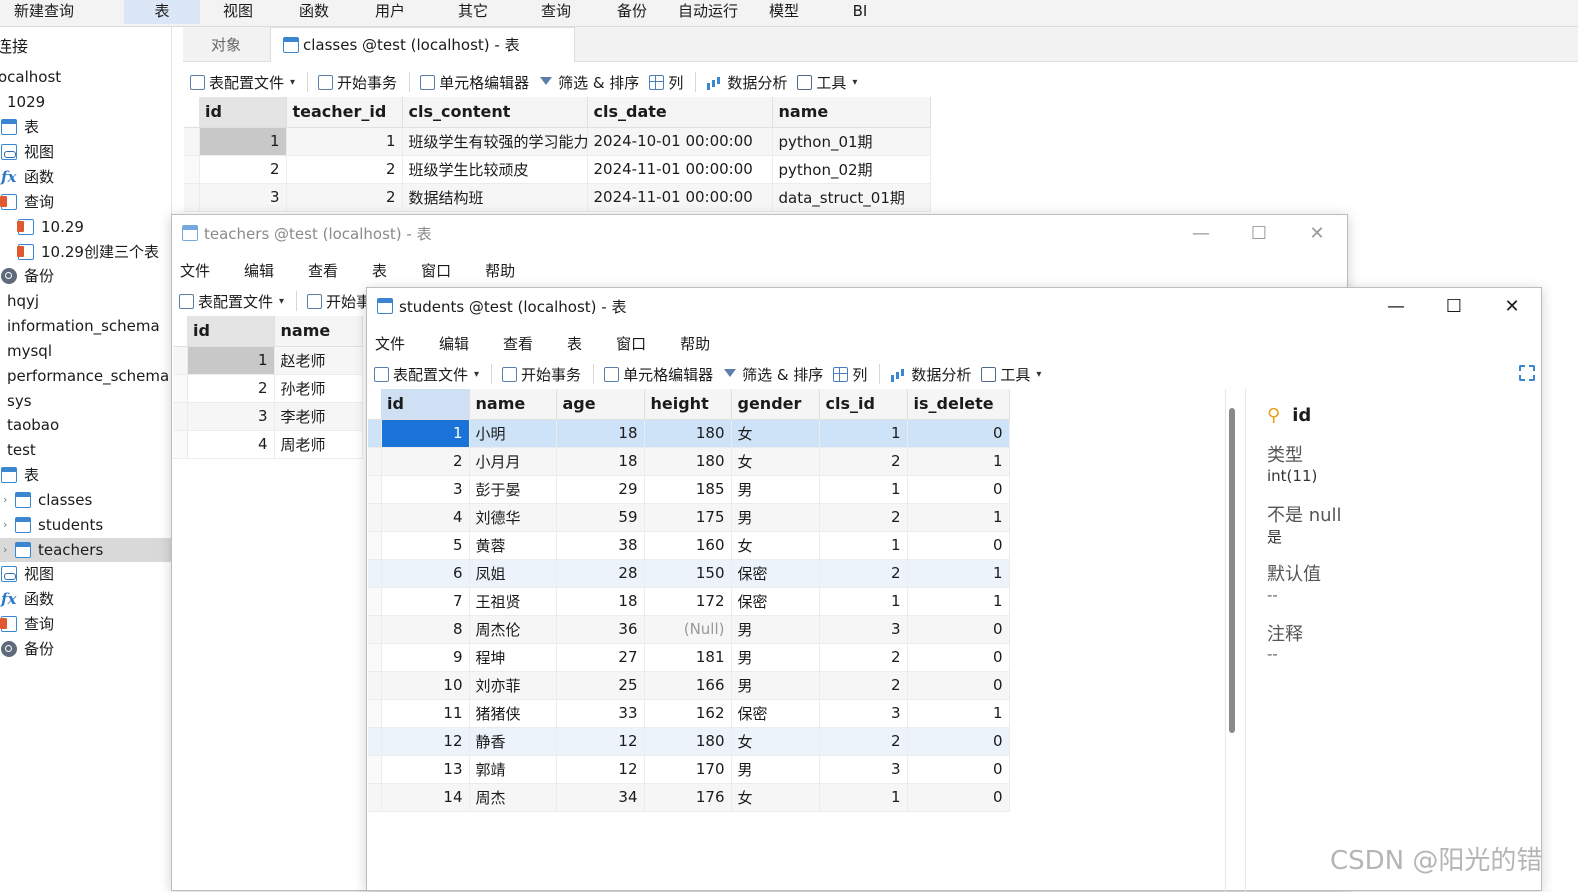 The height and width of the screenshot is (892, 1578). I want to click on column-header-teacher-id: teacher_id, so click(344, 112).